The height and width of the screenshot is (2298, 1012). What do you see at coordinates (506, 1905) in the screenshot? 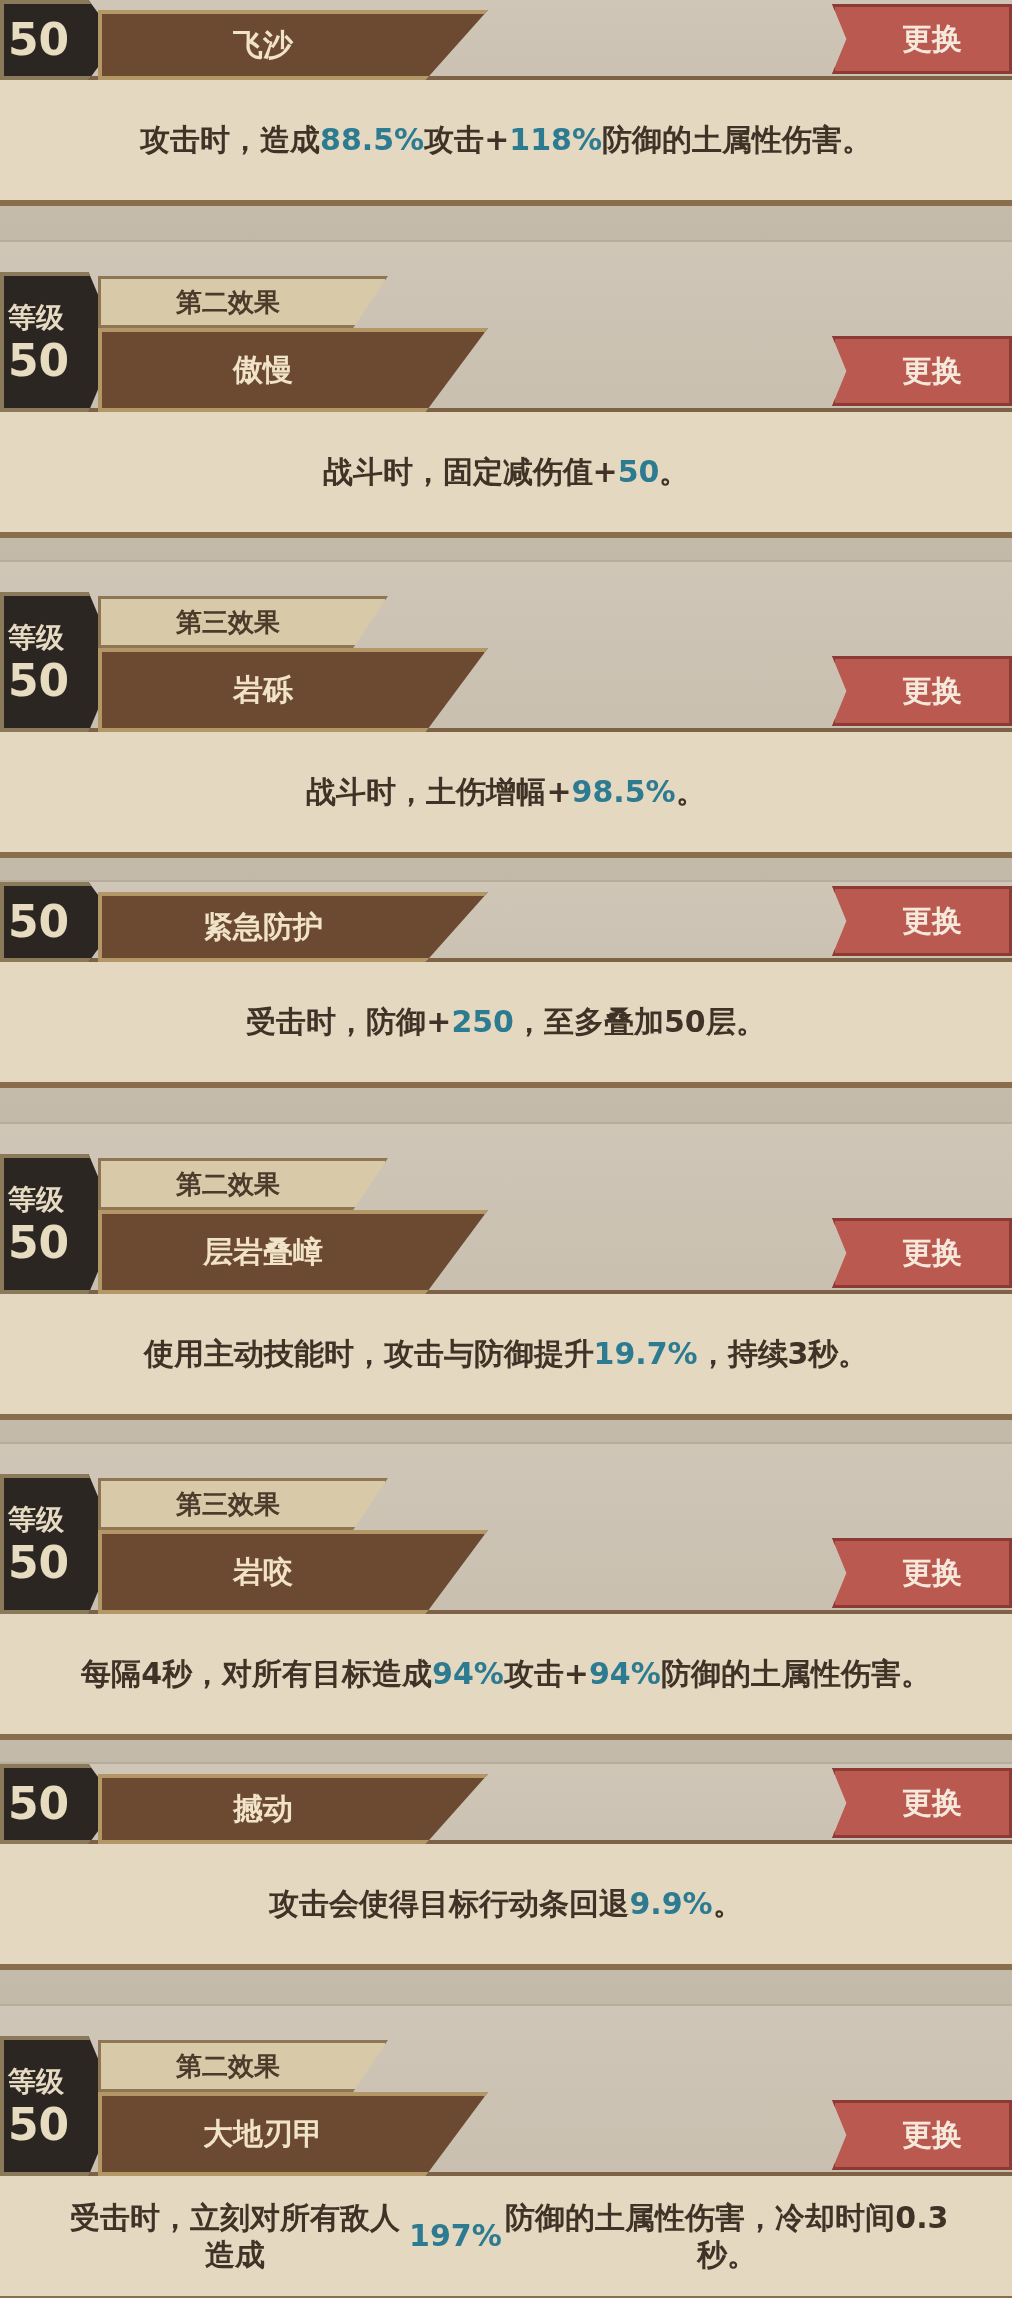
I see `skill-description: 攻击会使得目标行动条回退9.9%。` at bounding box center [506, 1905].